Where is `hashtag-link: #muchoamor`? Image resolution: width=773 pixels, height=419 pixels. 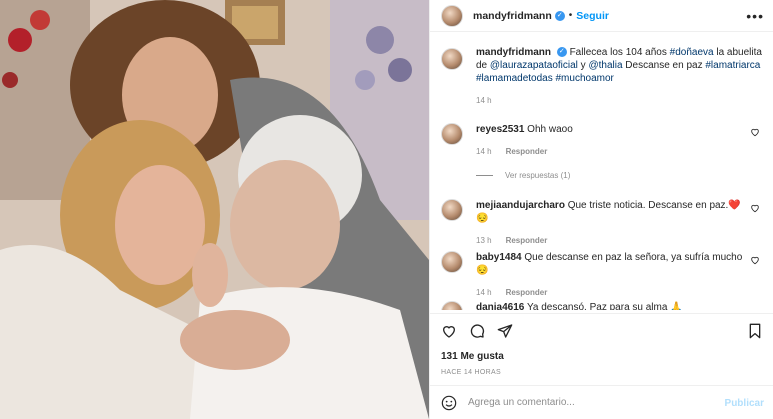
hashtag-link: #muchoamor is located at coordinates (585, 78).